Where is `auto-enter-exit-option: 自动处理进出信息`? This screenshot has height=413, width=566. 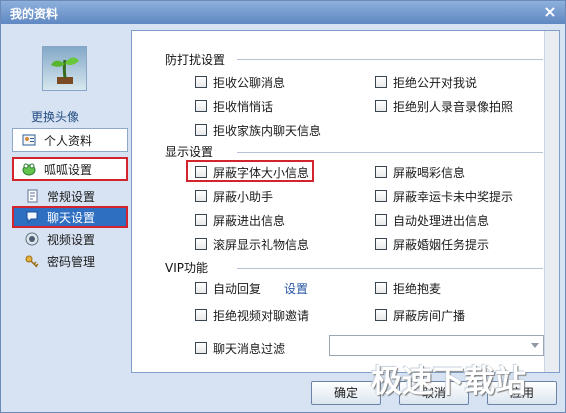
auto-enter-exit-option: 自动处理进出信息 is located at coordinates (432, 220).